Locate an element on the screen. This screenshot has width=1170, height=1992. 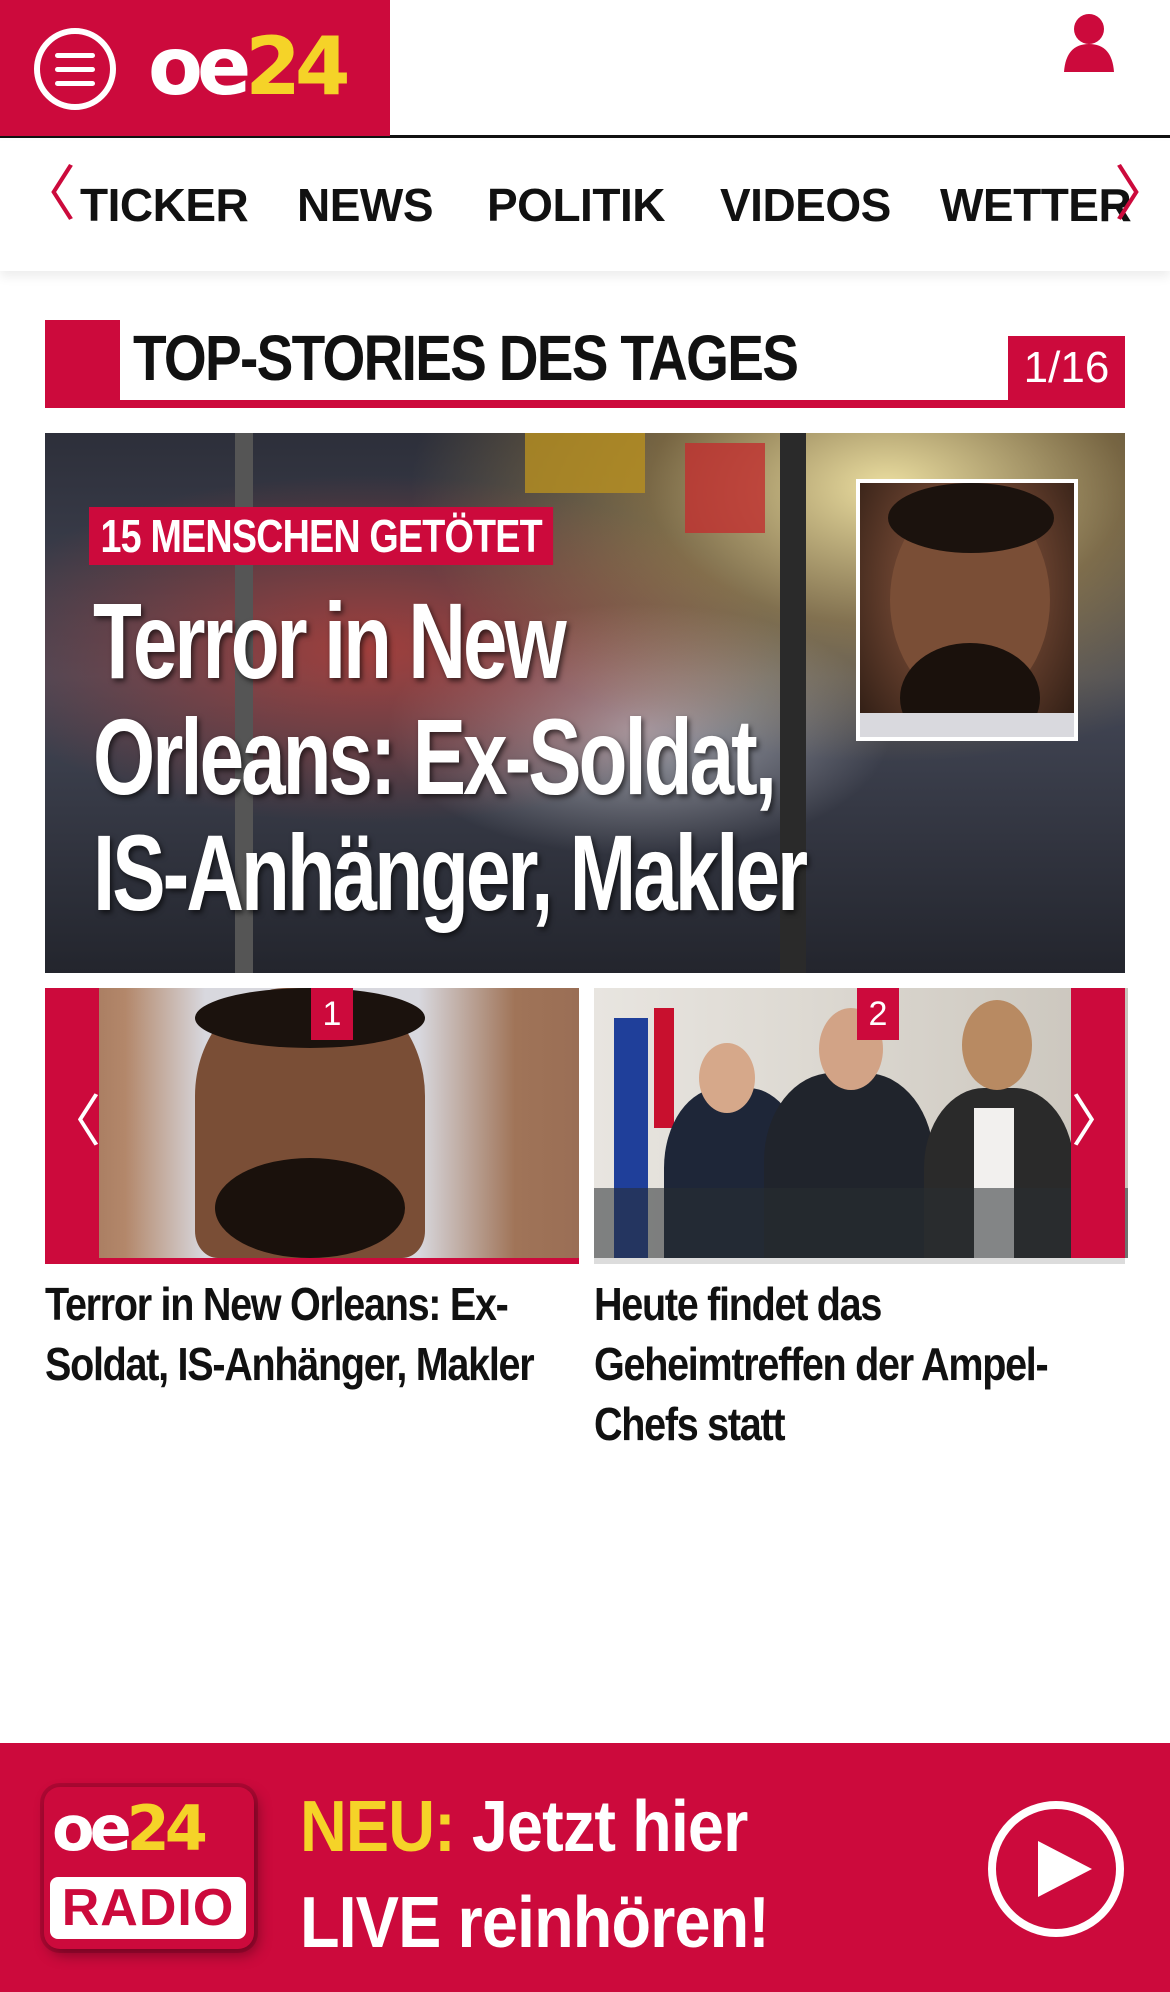
main-nav: 〈 TICKER NEWS POLITIK VIDEOS WETTER 〉 is located at coordinates (585, 206).